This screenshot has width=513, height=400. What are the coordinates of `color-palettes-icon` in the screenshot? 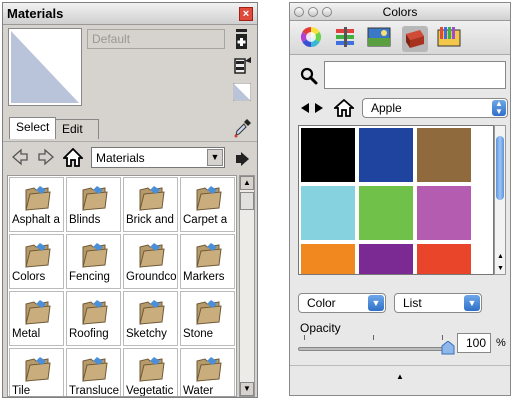 It's located at (415, 38).